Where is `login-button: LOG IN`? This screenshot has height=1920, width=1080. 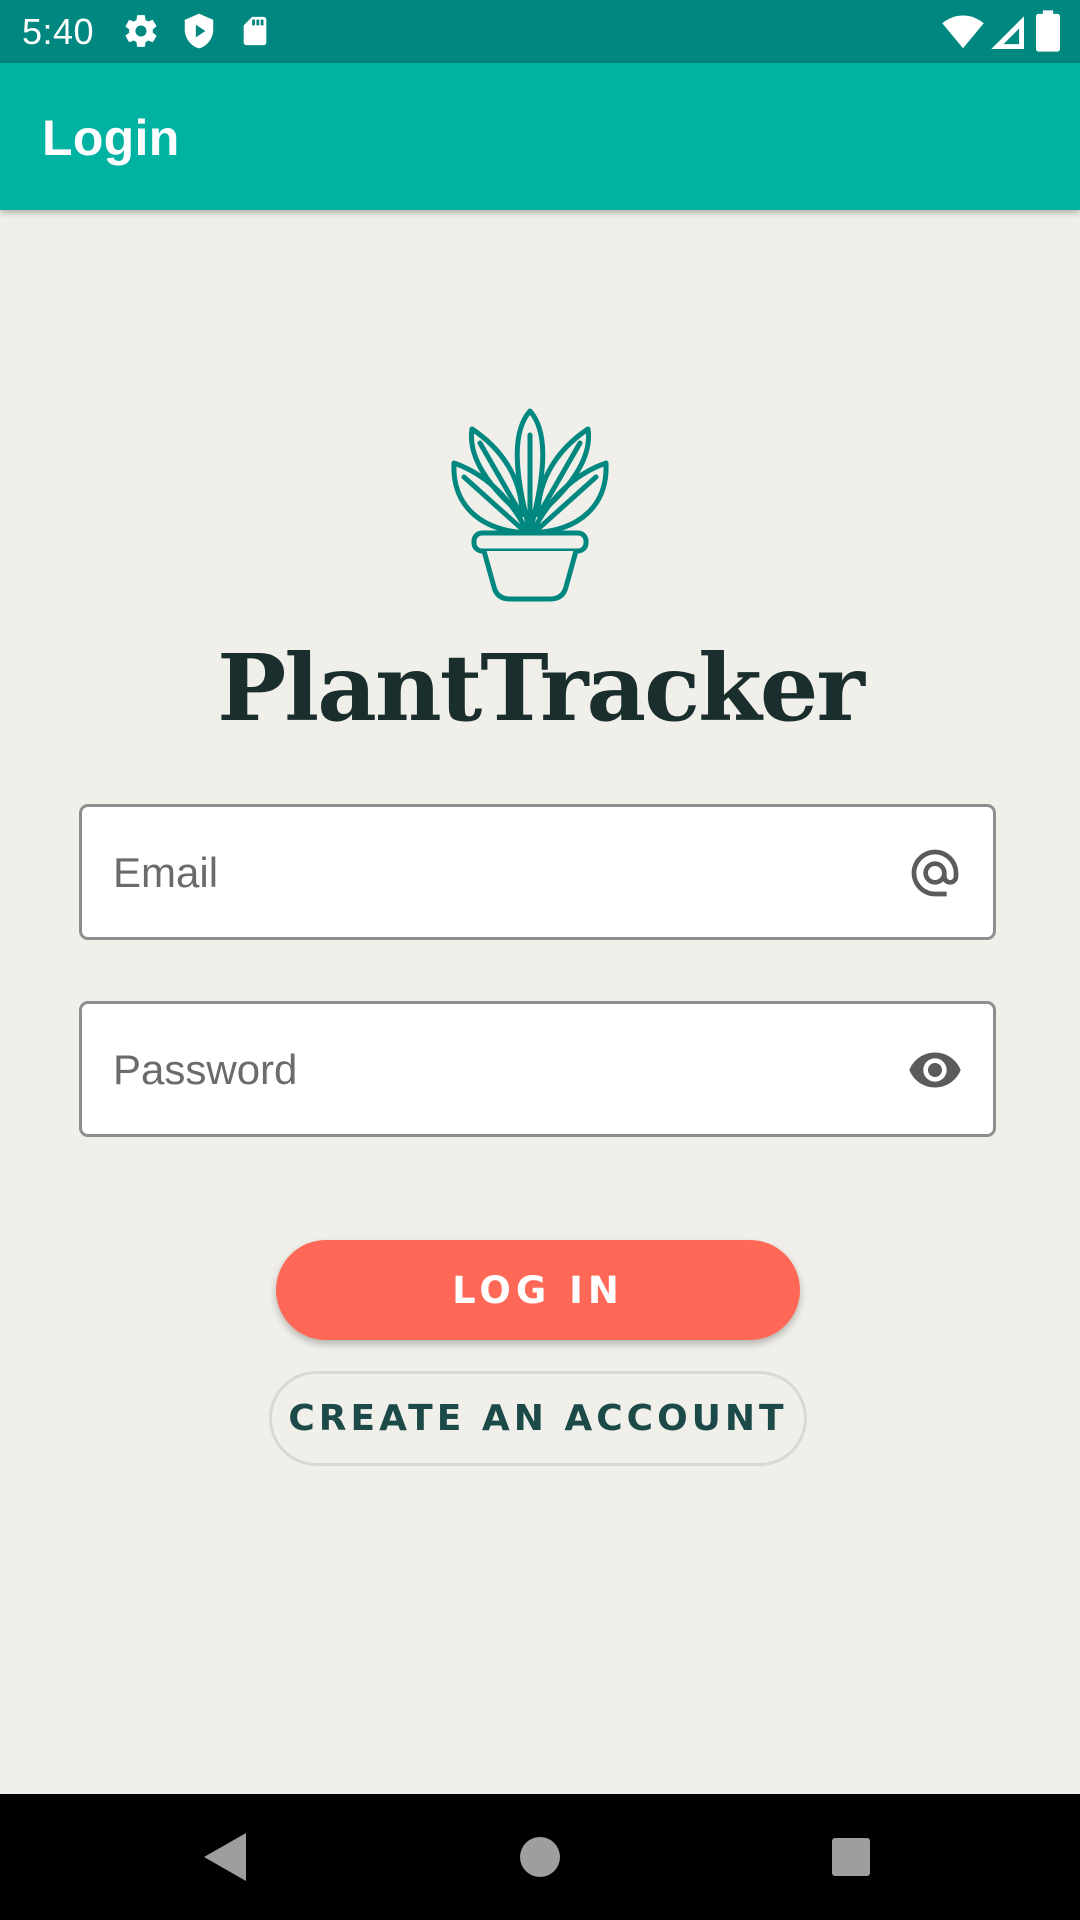 login-button: LOG IN is located at coordinates (538, 1290).